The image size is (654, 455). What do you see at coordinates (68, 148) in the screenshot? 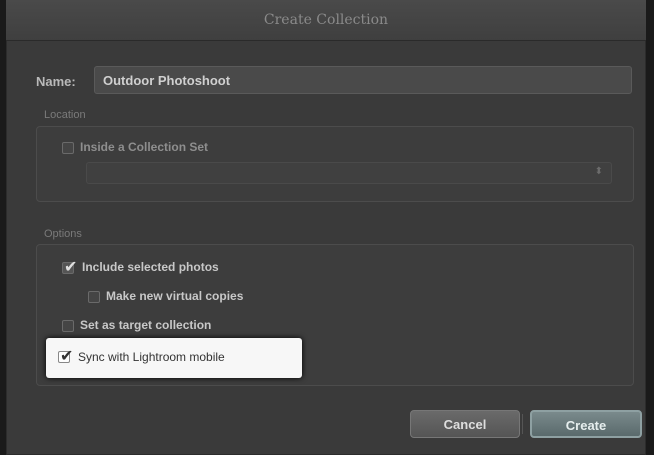
I see `inside-collection-set-checkbox` at bounding box center [68, 148].